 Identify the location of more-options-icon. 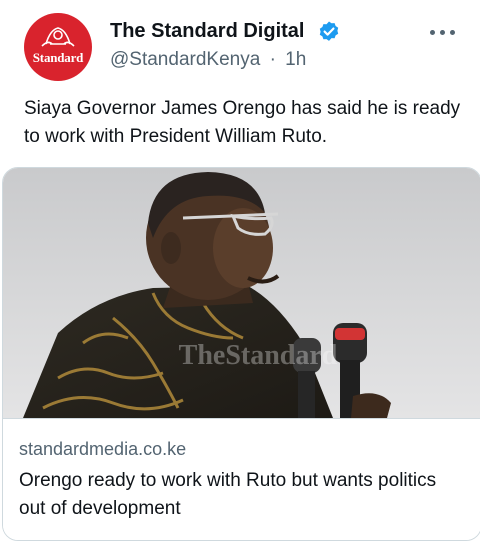
(443, 33).